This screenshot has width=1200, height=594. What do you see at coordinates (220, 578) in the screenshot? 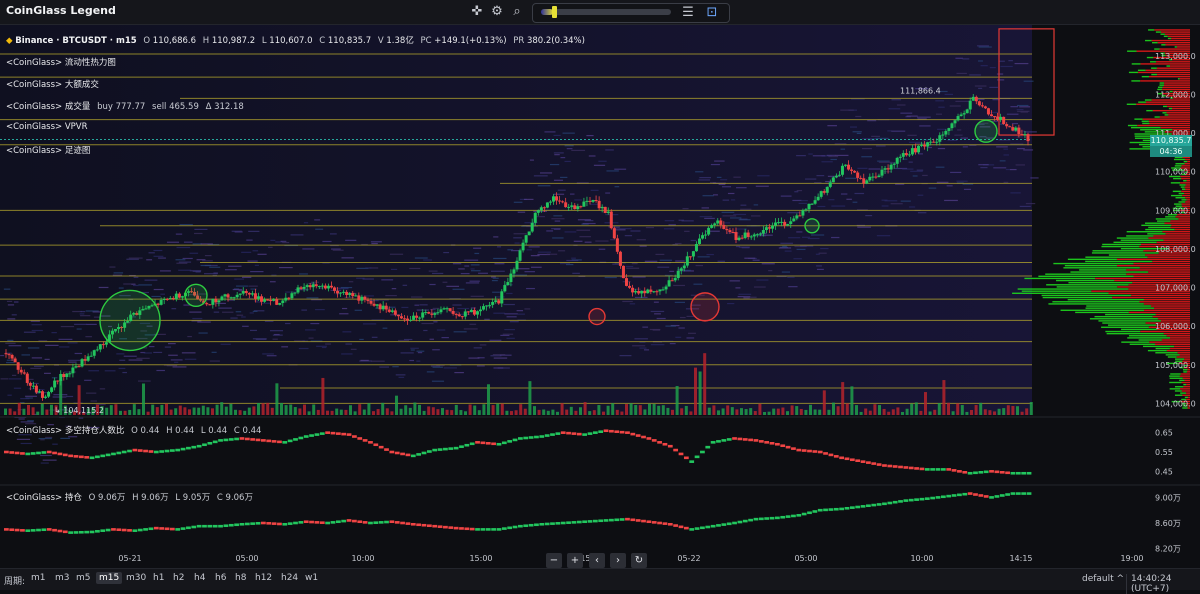
I see `period-h6: h6` at bounding box center [220, 578].